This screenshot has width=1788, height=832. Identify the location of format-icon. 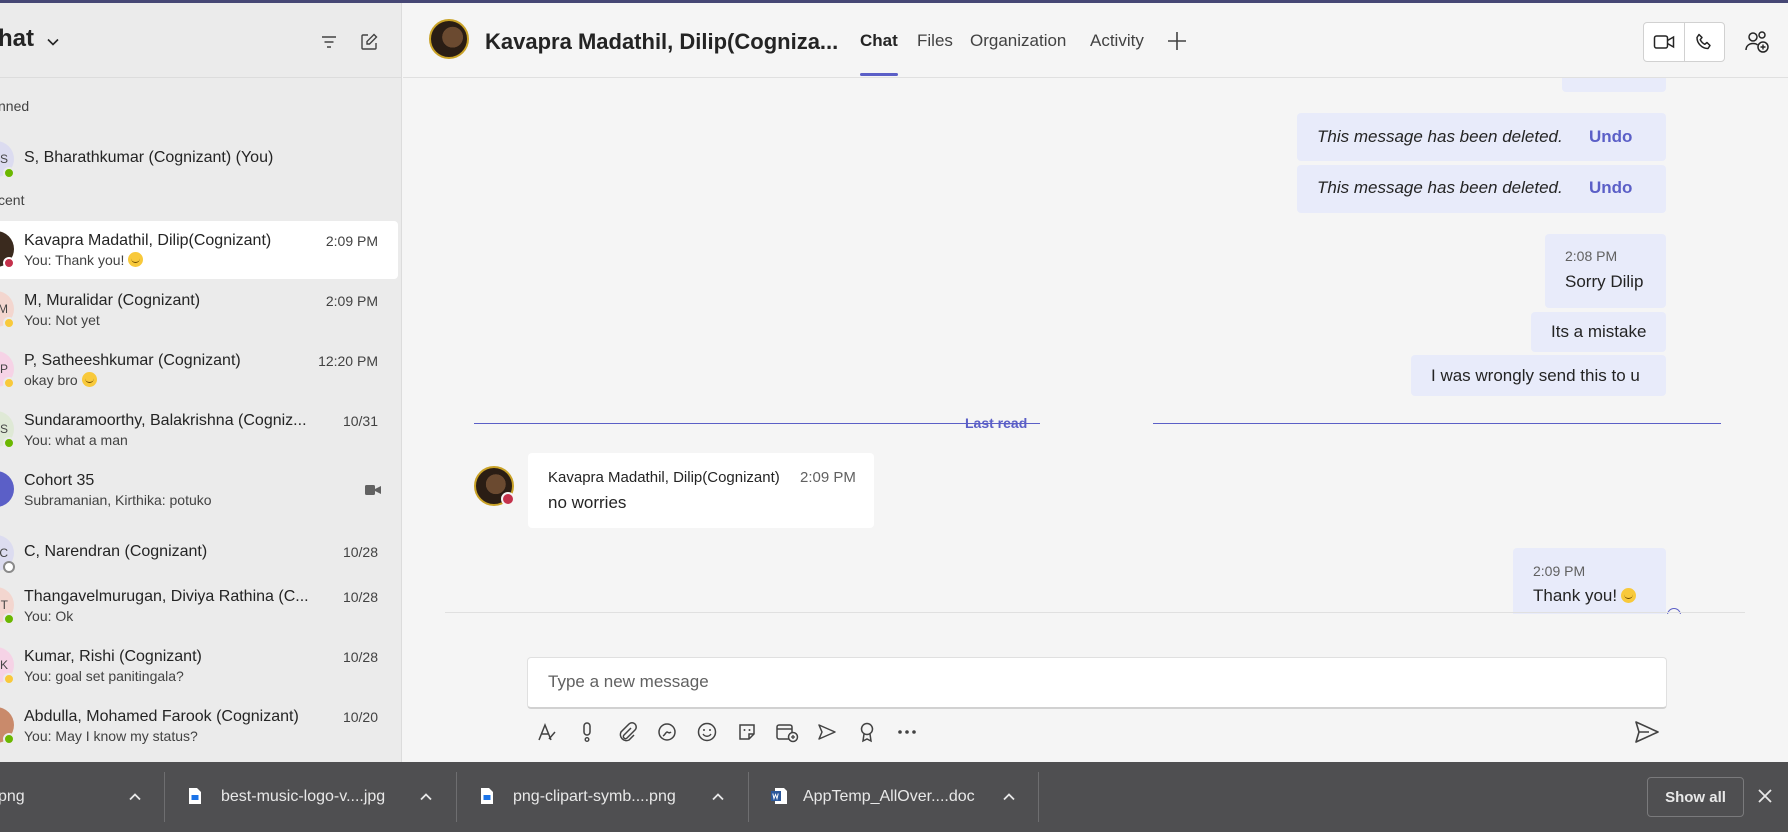
(547, 732).